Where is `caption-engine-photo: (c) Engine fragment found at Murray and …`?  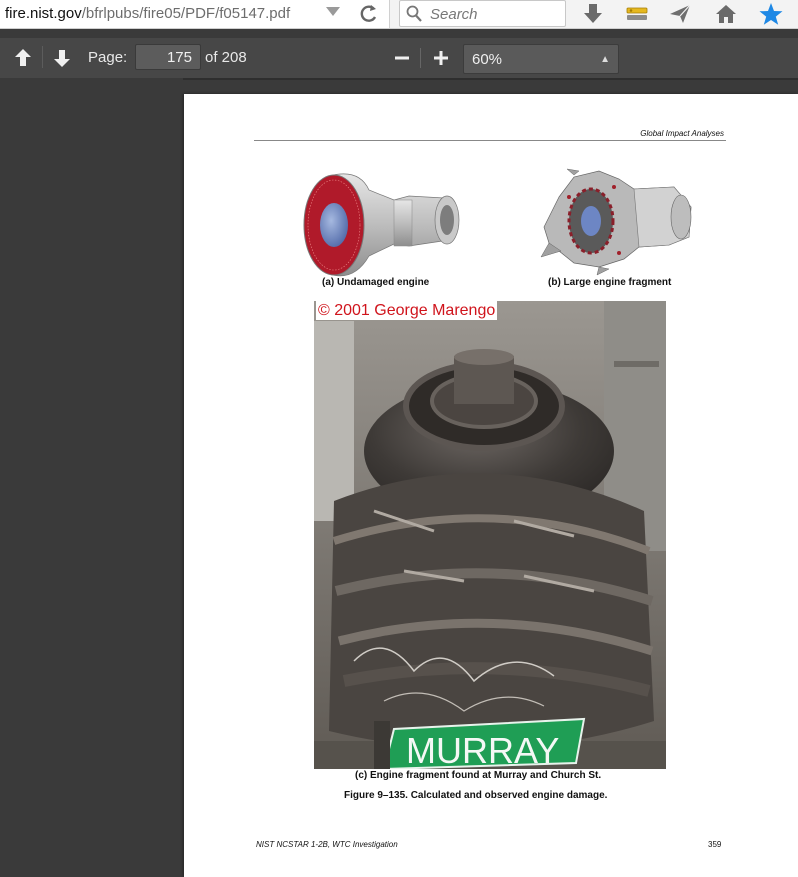
caption-engine-photo: (c) Engine fragment found at Murray and … is located at coordinates (478, 775).